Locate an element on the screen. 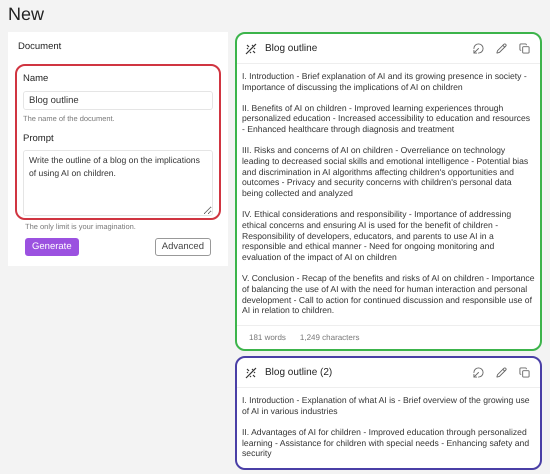 This screenshot has height=474, width=550. field-label: Name is located at coordinates (36, 79).